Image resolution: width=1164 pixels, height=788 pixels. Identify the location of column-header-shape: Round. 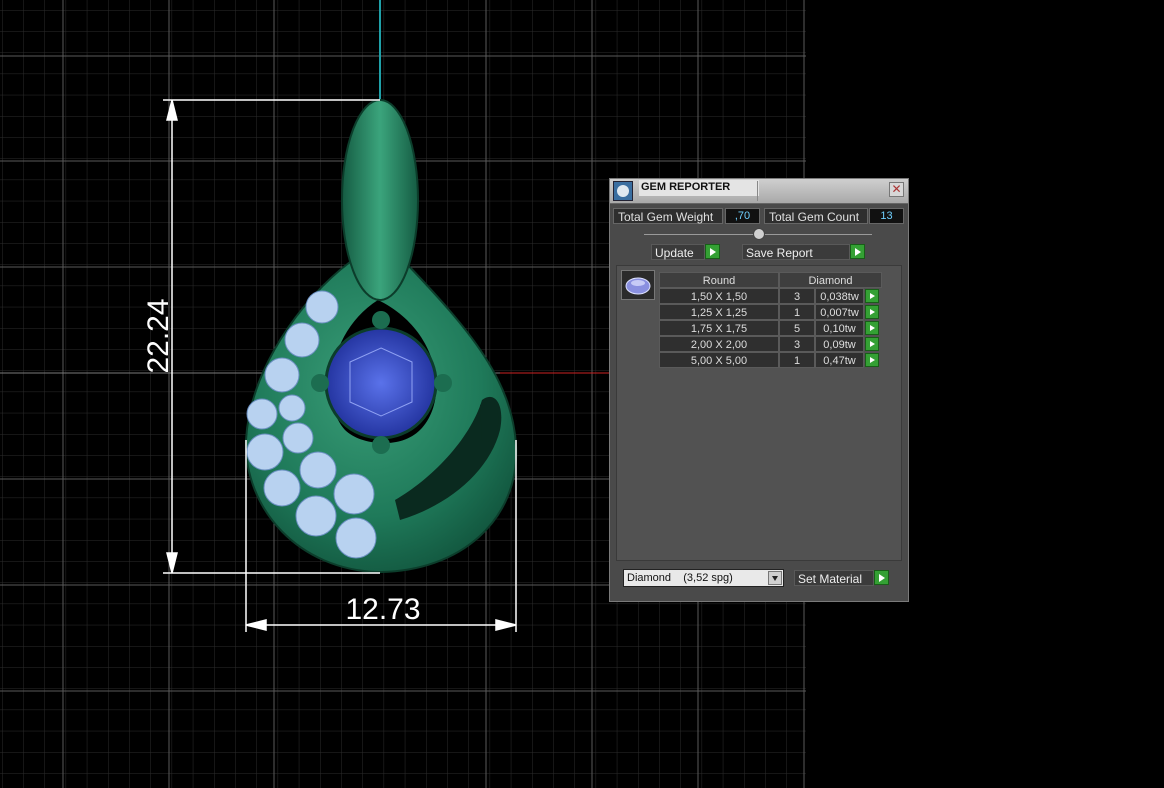
(719, 280).